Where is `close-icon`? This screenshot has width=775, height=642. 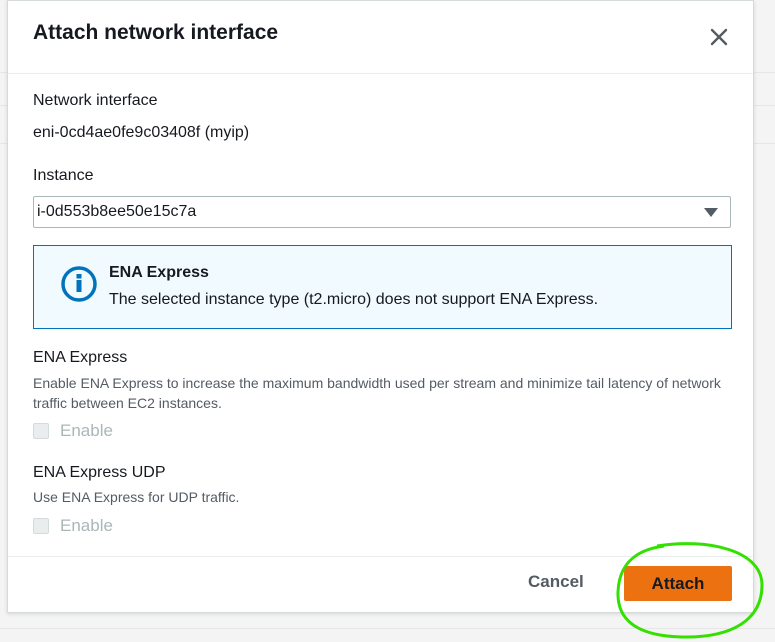
close-icon is located at coordinates (719, 37).